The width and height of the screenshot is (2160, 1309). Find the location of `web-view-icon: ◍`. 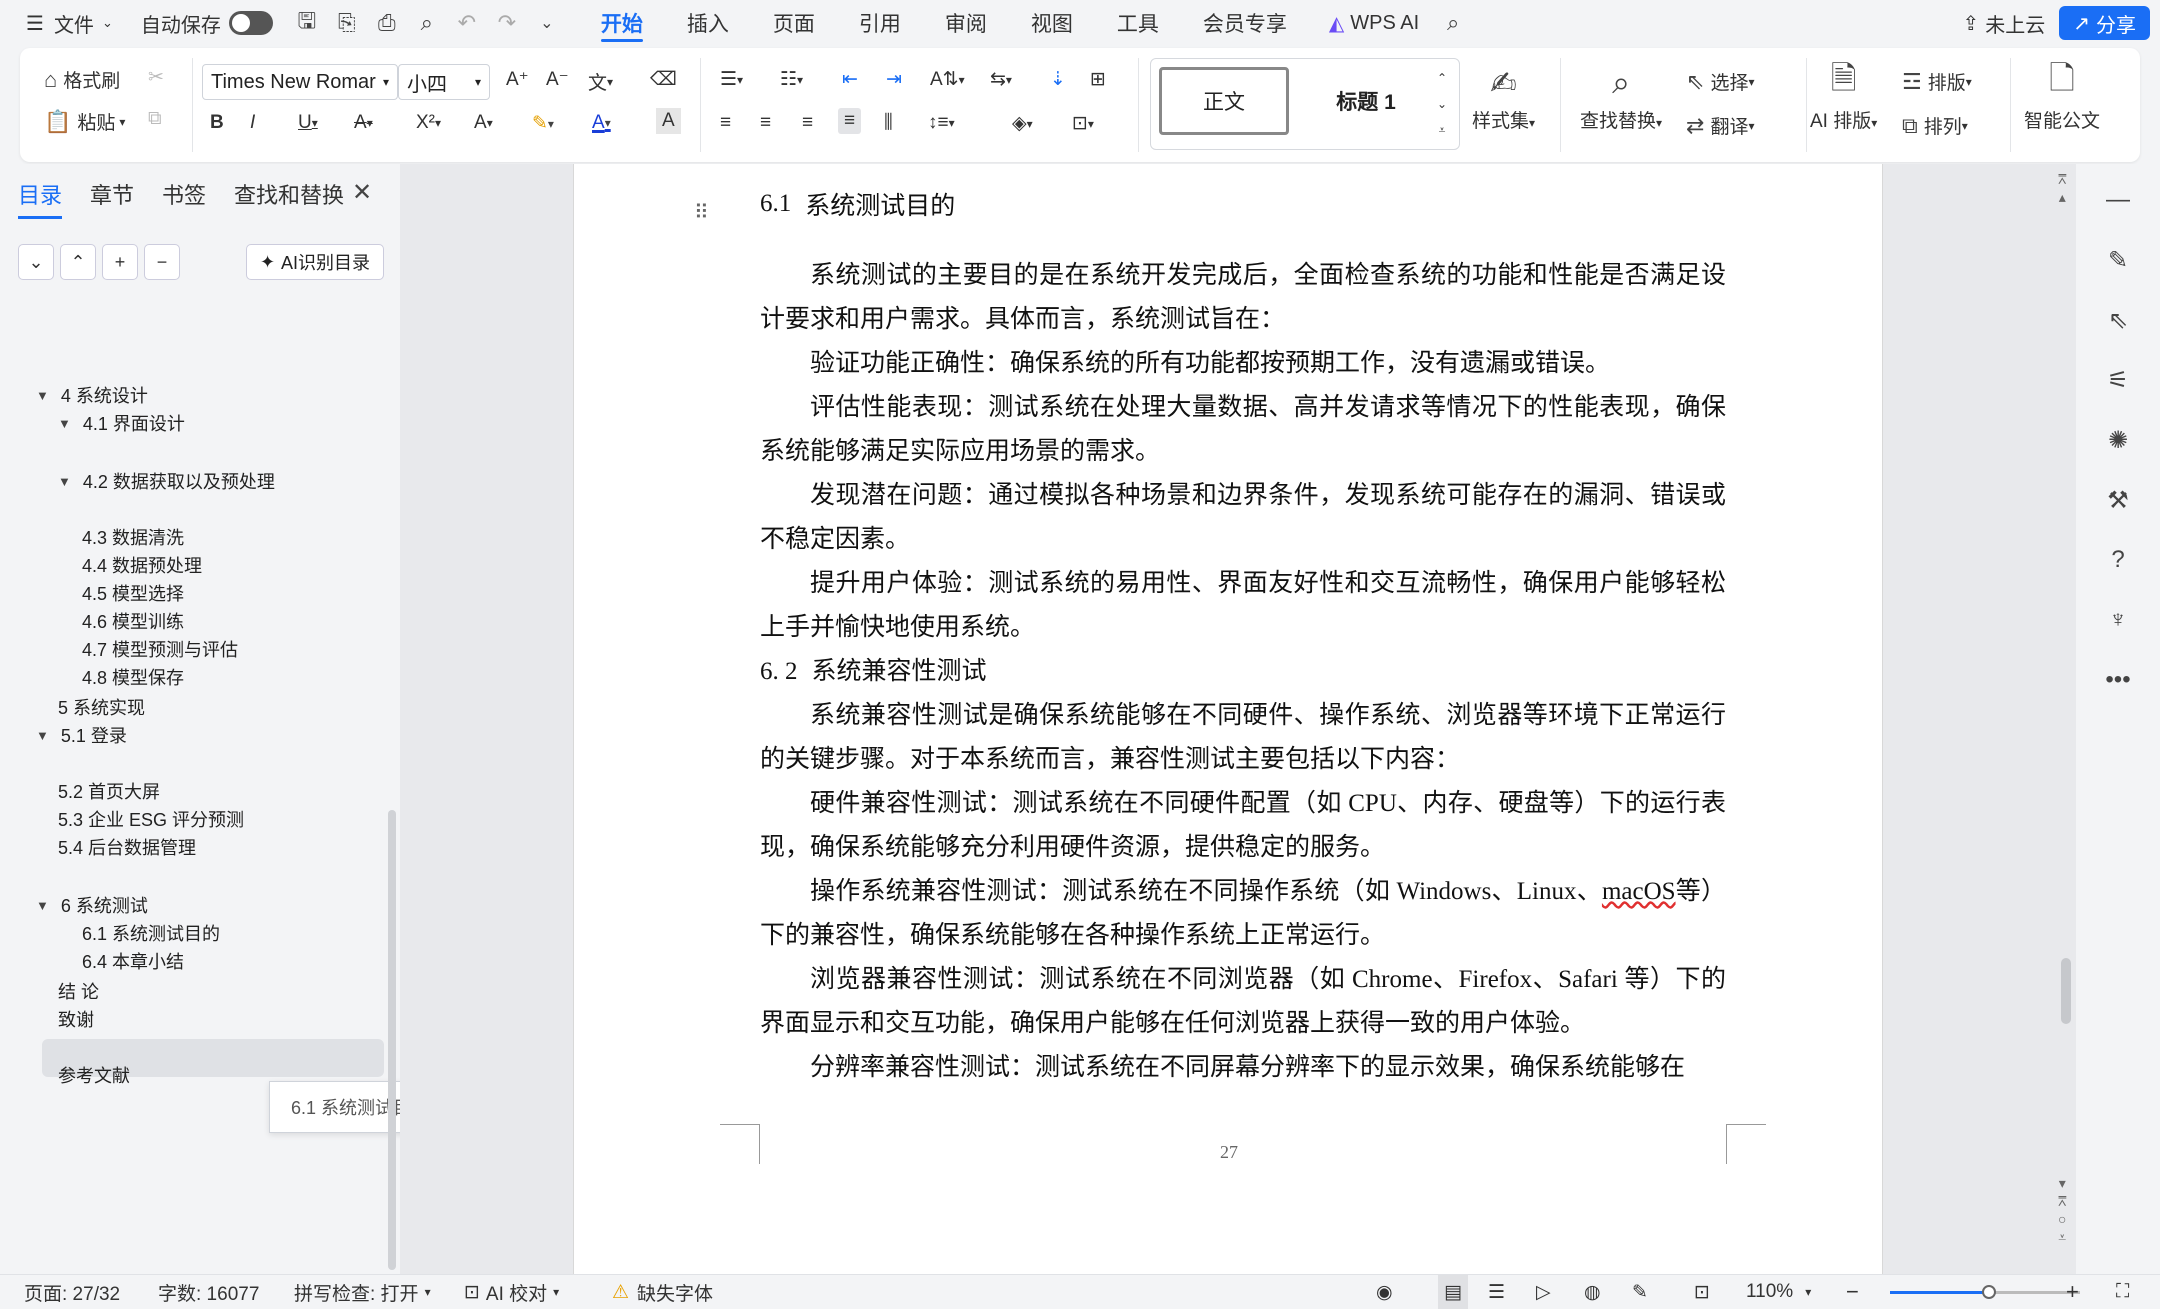

web-view-icon: ◍ is located at coordinates (1592, 1292).